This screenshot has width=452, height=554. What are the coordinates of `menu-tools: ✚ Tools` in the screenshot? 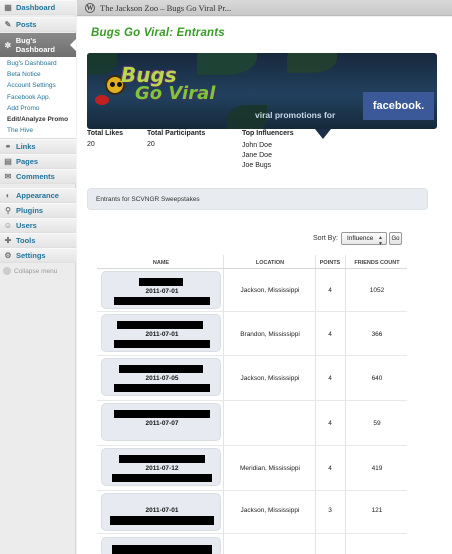 It's located at (38, 240).